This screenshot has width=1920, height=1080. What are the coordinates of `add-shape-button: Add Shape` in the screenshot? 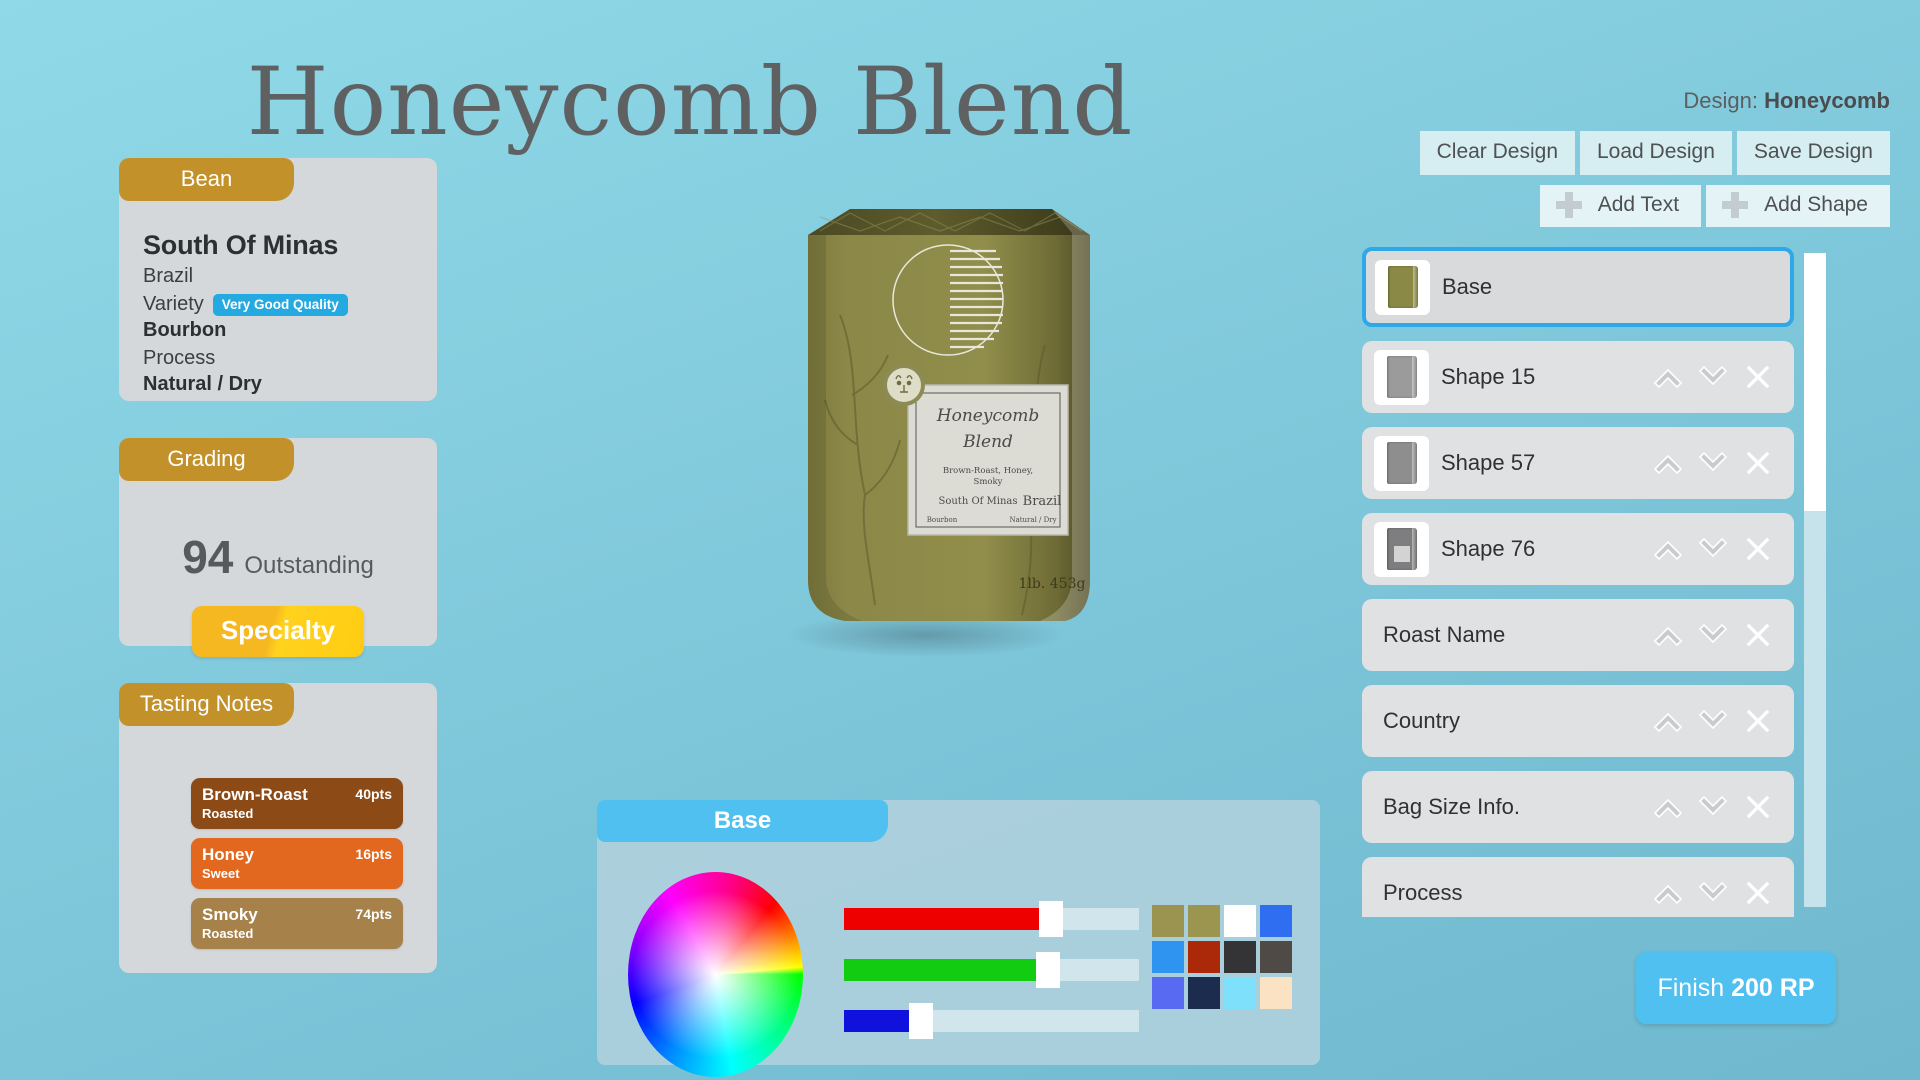 It's located at (1798, 206).